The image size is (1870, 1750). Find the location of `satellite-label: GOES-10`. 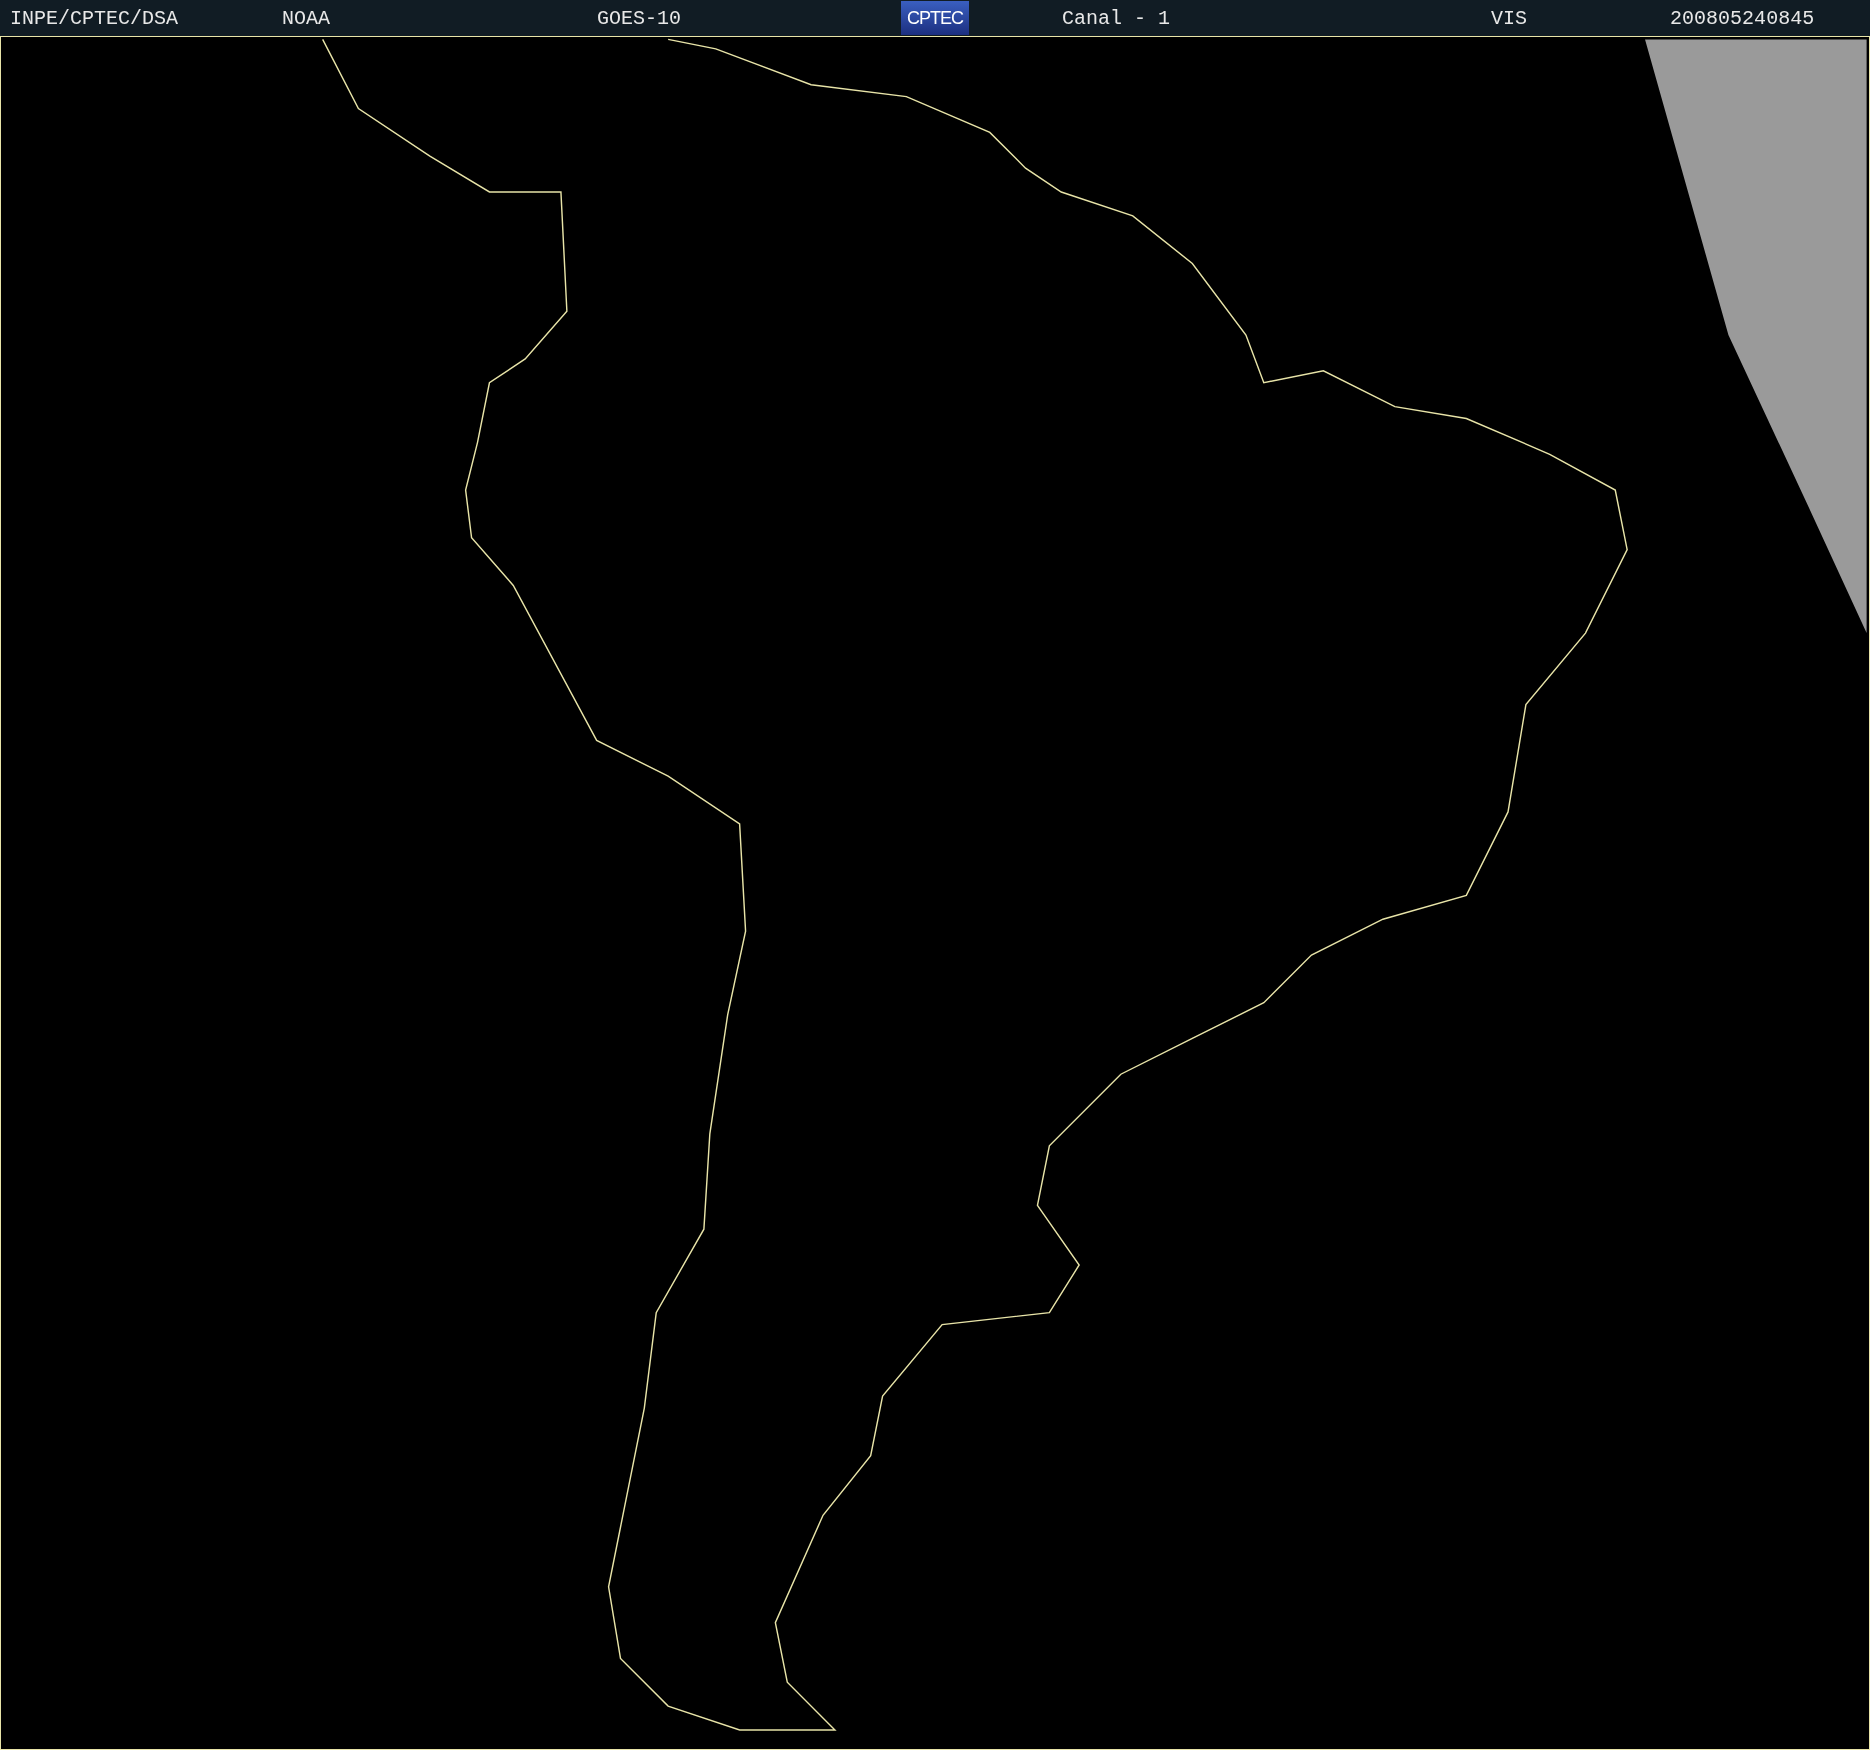

satellite-label: GOES-10 is located at coordinates (639, 18).